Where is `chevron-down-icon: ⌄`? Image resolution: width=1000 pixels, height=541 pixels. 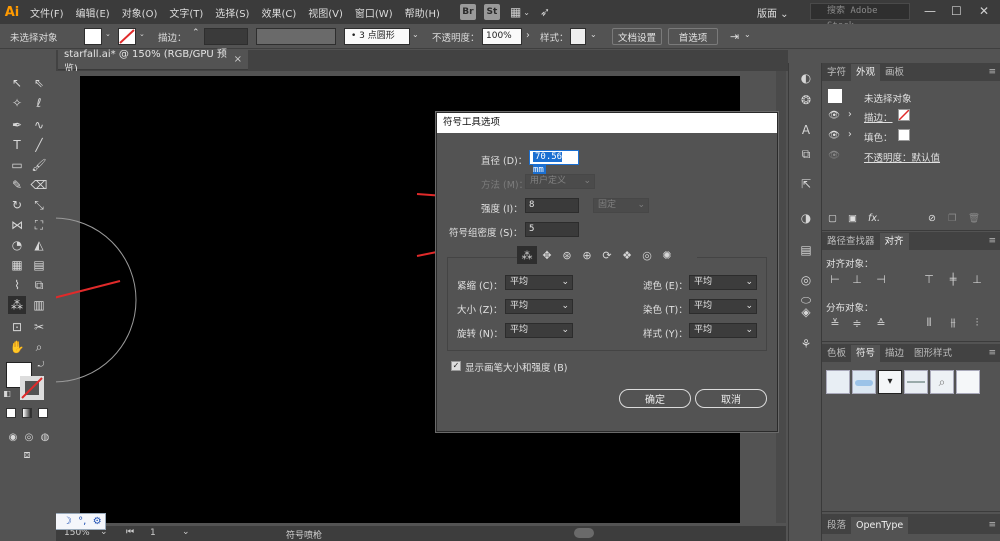 chevron-down-icon: ⌄ is located at coordinates (186, 532).